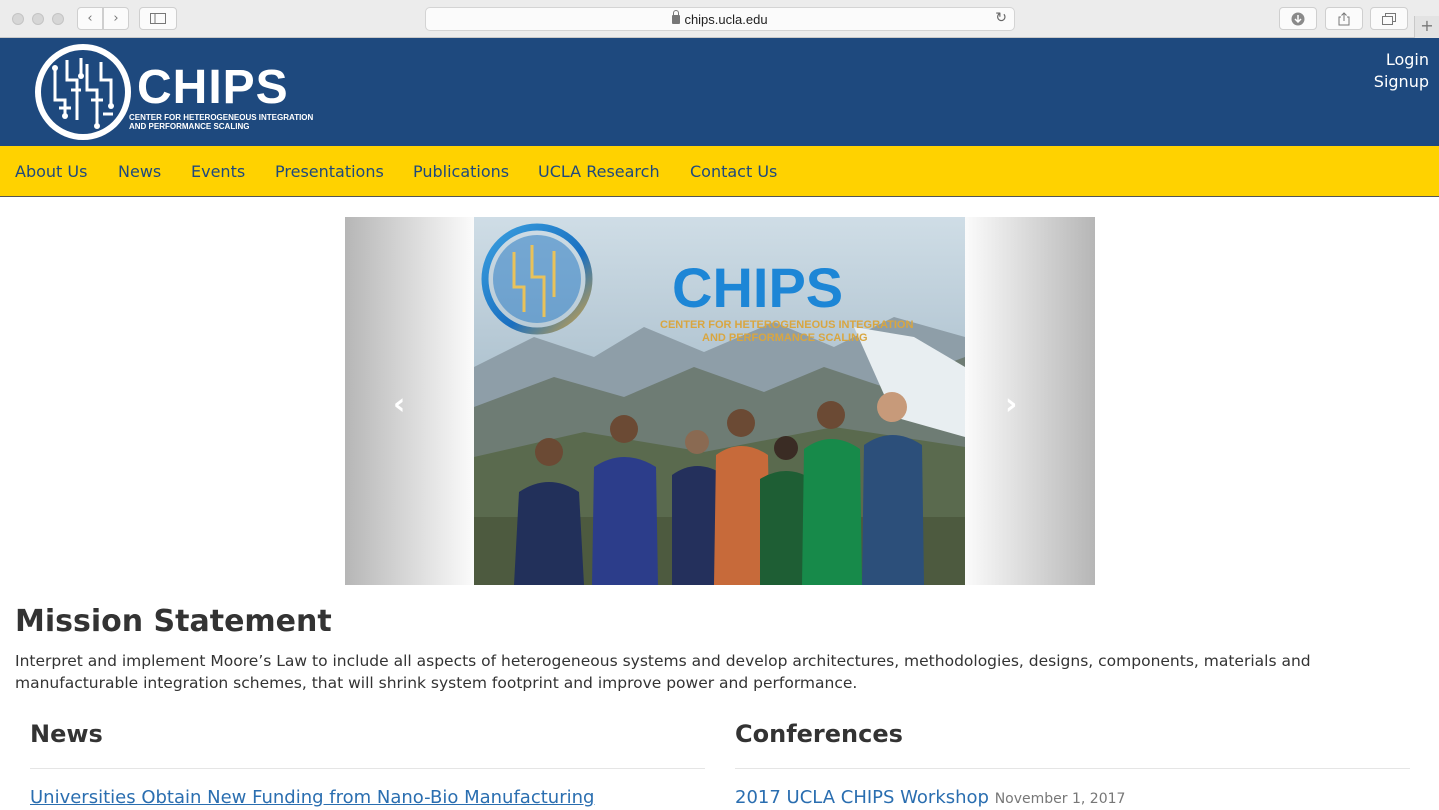 The image size is (1439, 810). I want to click on window-minimize-button, so click(38, 19).